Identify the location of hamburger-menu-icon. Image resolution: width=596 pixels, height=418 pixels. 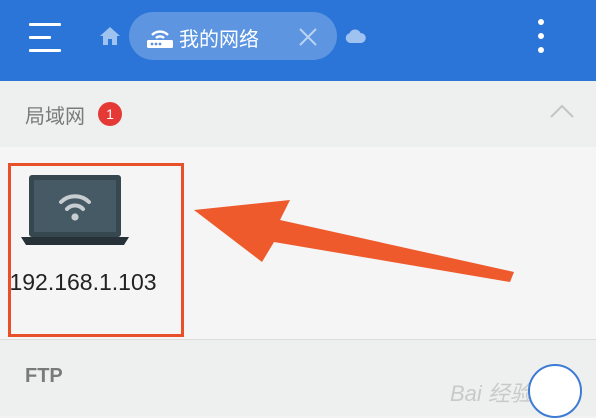
(45, 24).